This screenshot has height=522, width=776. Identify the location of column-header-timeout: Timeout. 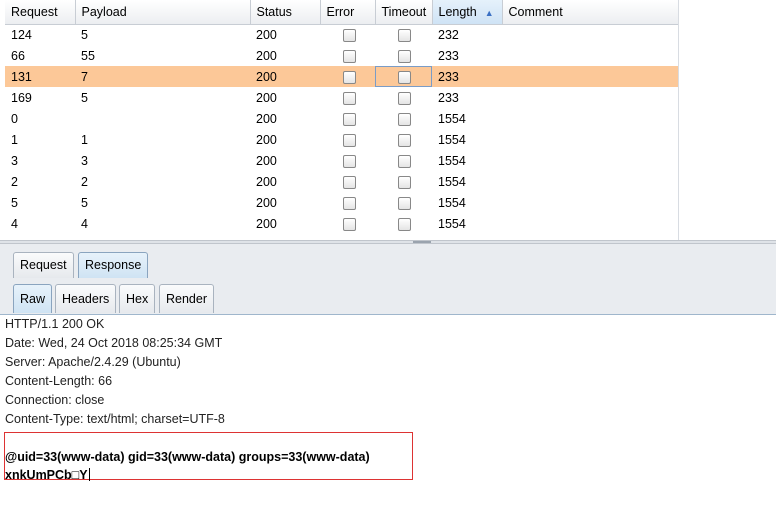
(404, 12).